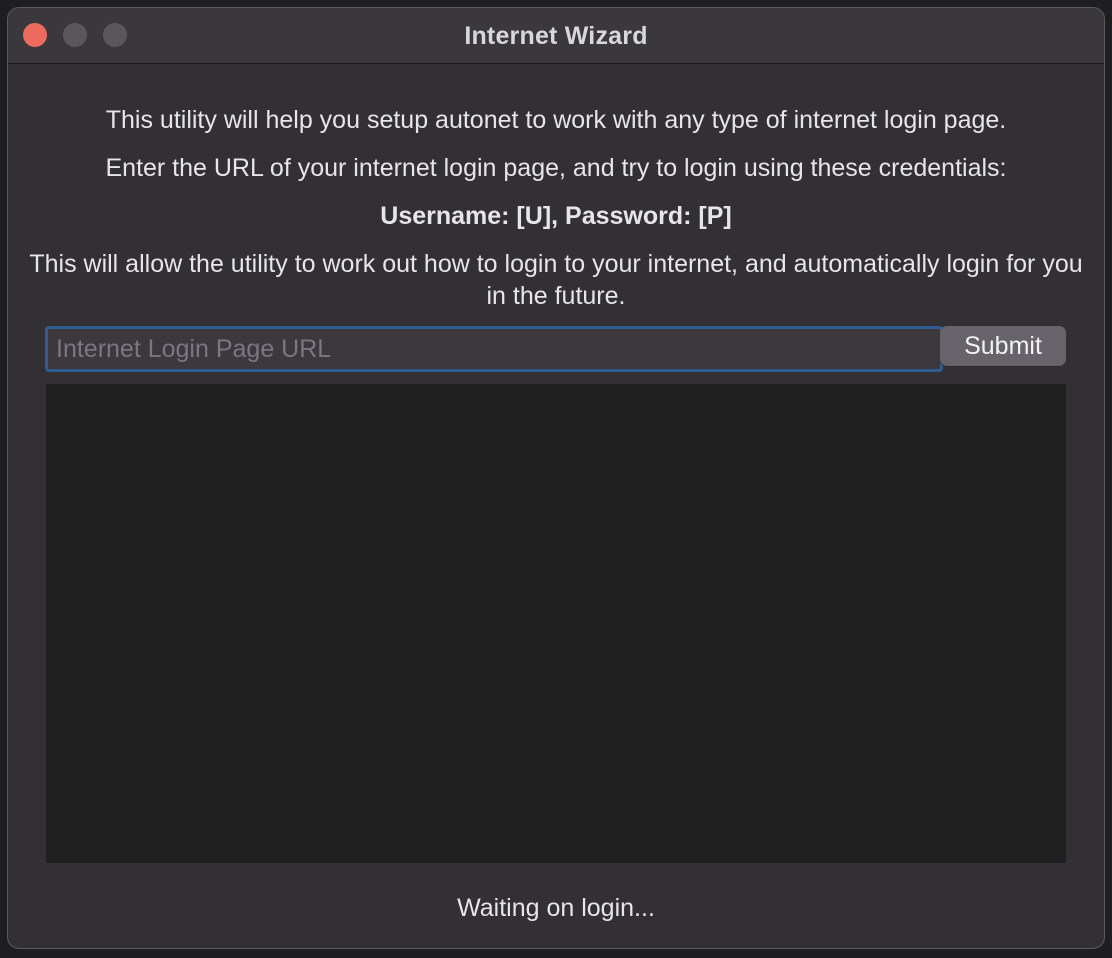 The height and width of the screenshot is (958, 1112). I want to click on window-title: Internet Wizard, so click(556, 36).